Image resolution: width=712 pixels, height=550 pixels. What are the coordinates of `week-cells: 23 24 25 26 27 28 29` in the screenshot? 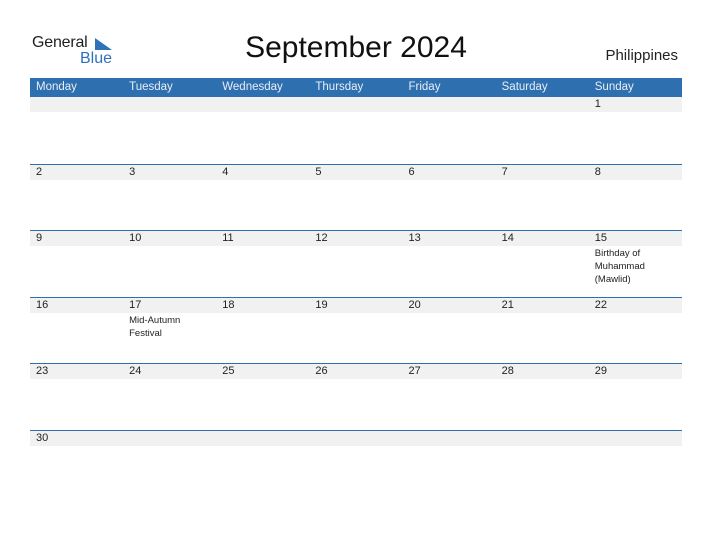 It's located at (356, 371).